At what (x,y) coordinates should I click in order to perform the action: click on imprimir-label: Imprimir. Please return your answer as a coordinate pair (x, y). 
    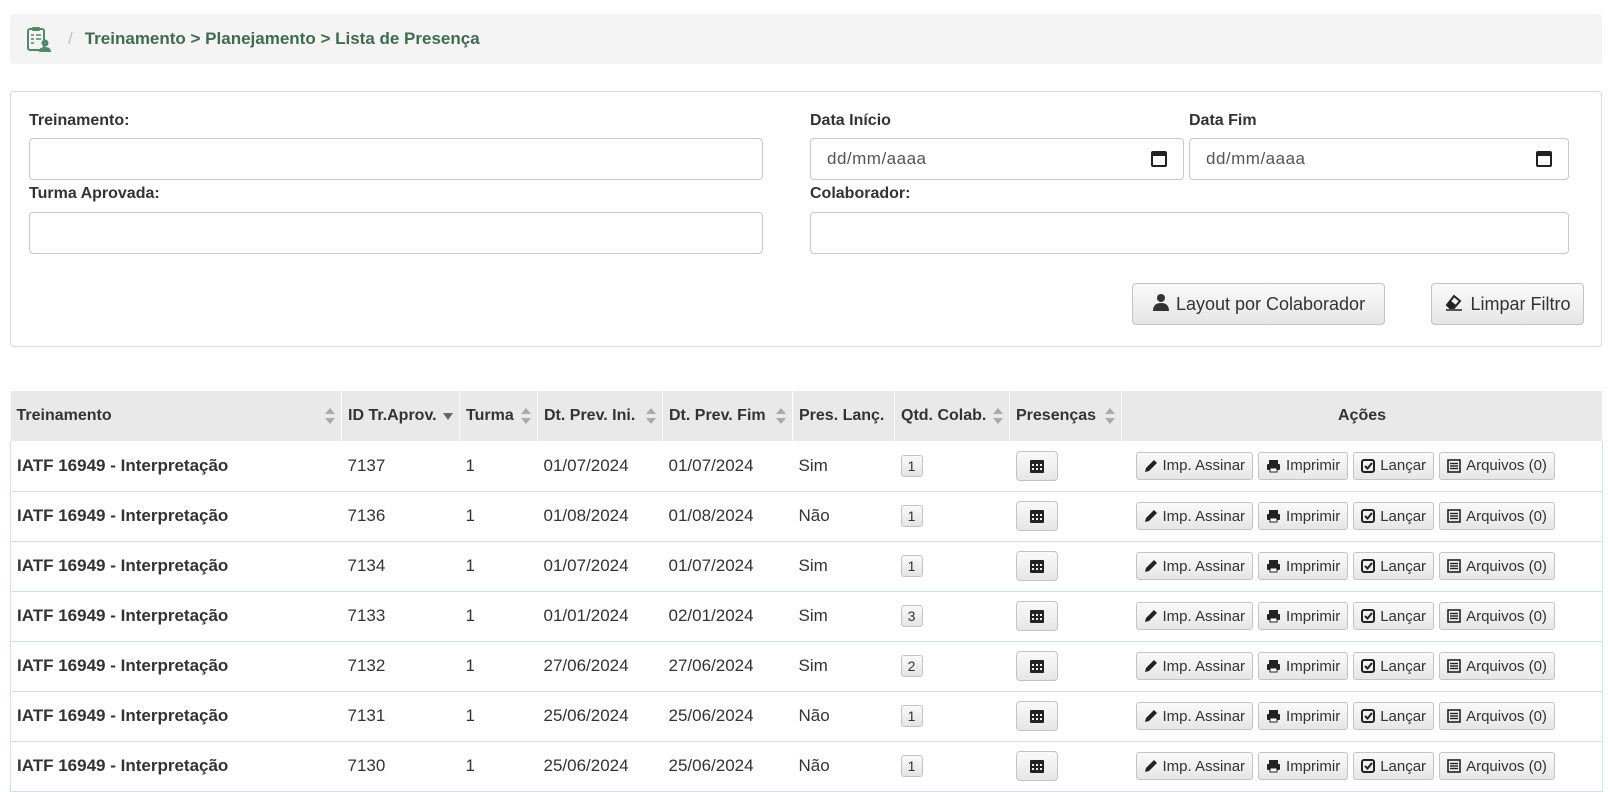
    Looking at the image, I should click on (1313, 466).